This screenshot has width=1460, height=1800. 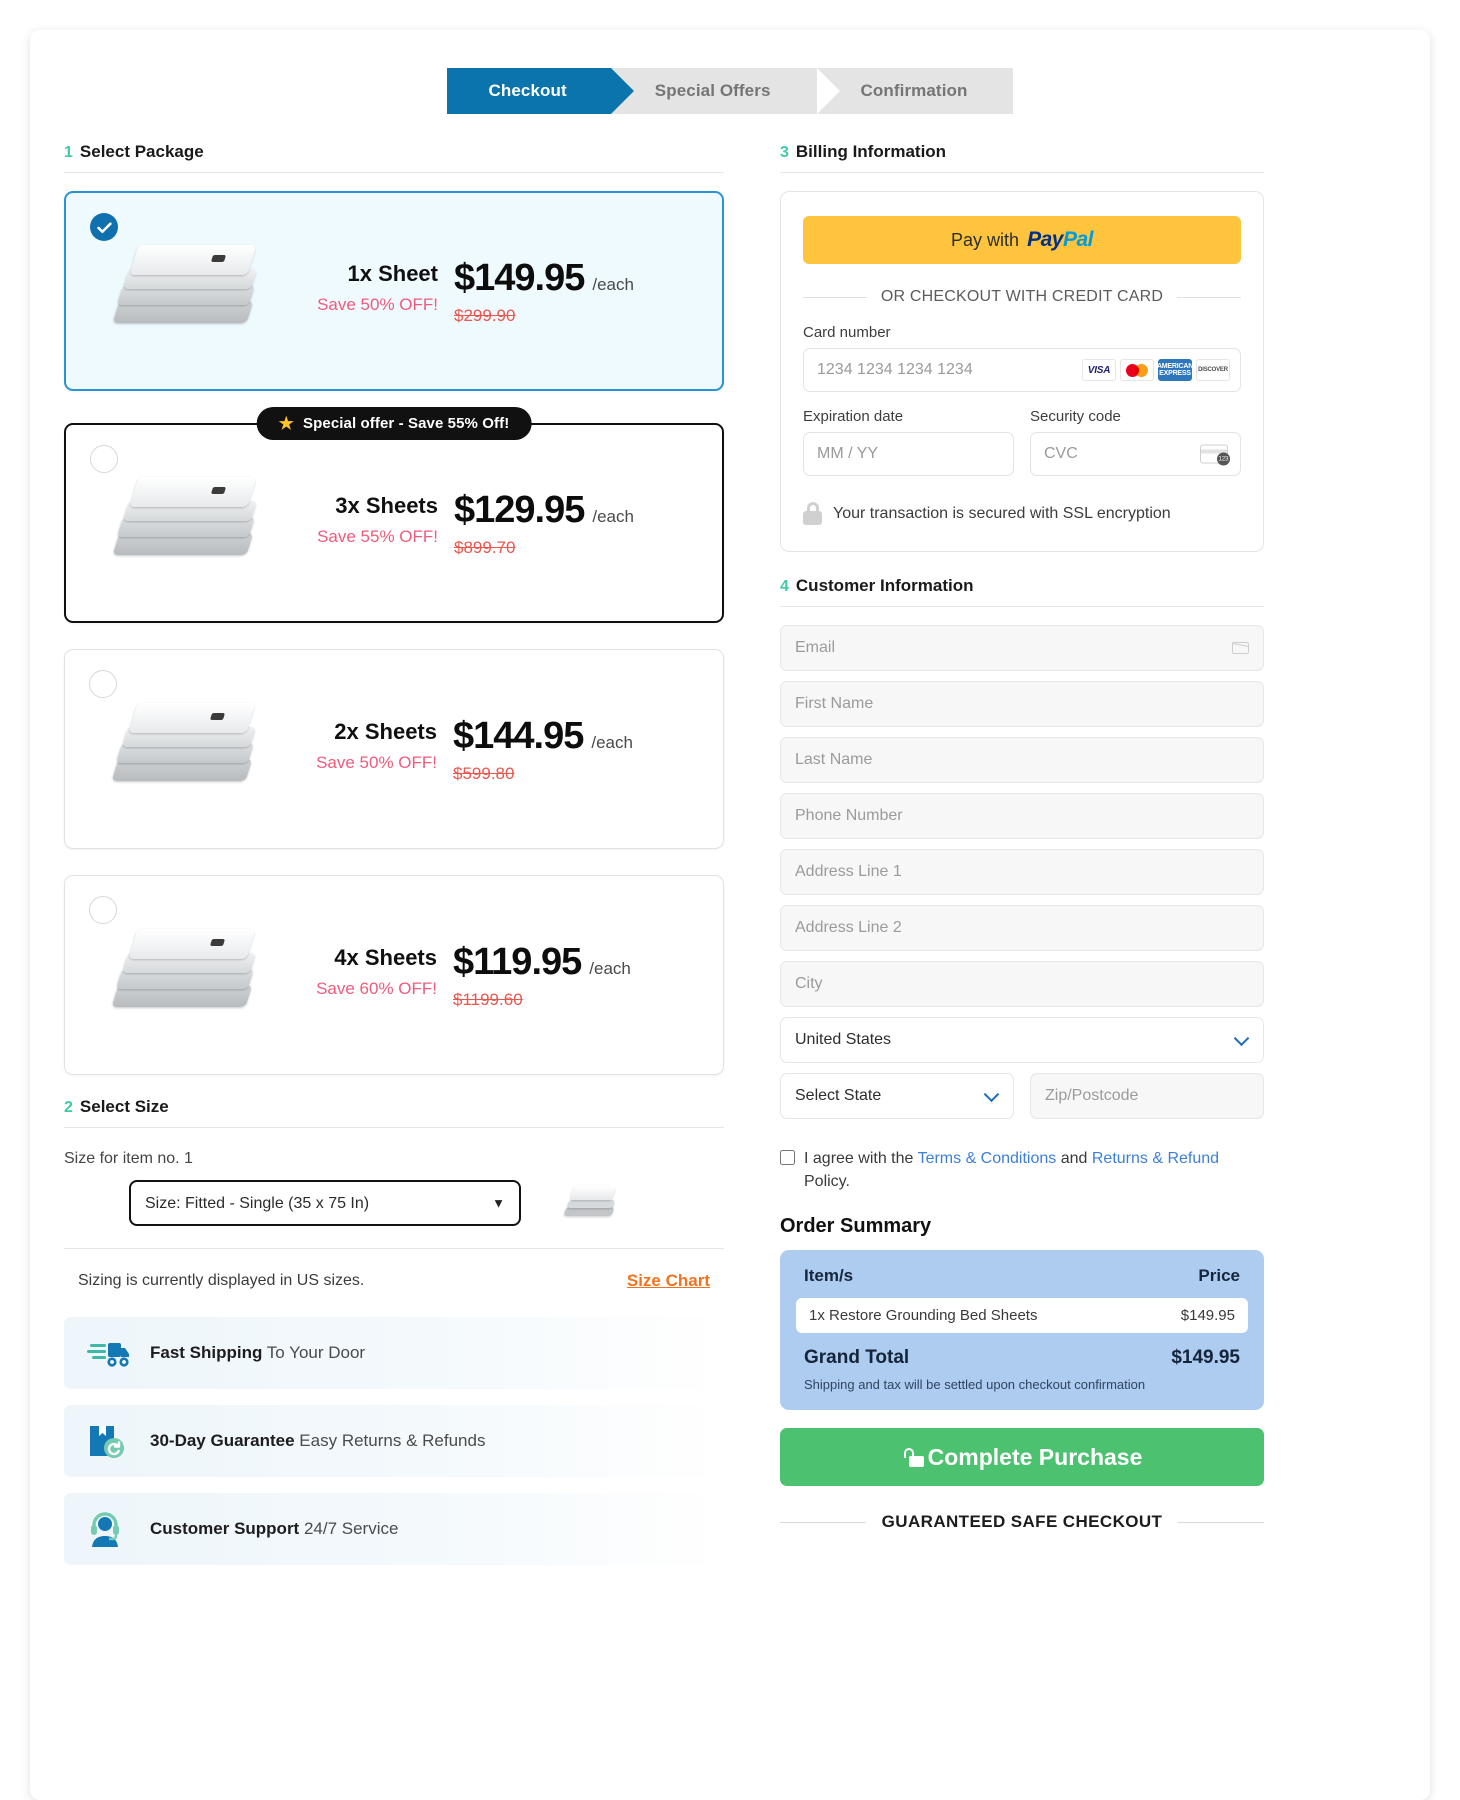 I want to click on order-item-name: 1x Restore Grounding Bed Sheets, so click(x=923, y=1316).